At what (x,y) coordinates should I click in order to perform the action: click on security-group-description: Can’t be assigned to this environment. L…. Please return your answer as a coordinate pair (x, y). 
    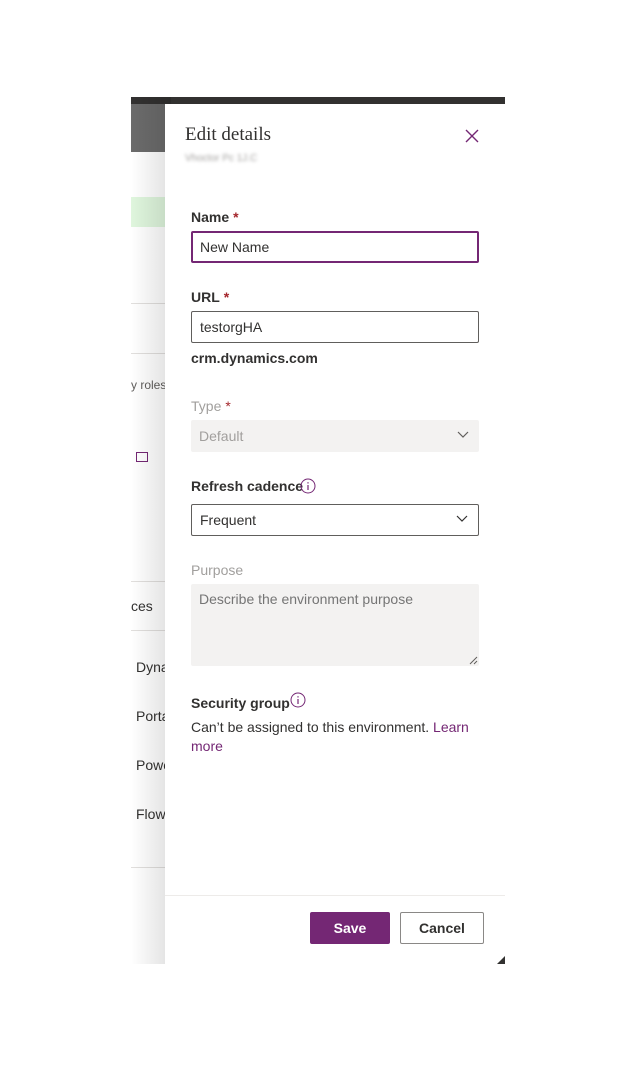
    Looking at the image, I should click on (336, 737).